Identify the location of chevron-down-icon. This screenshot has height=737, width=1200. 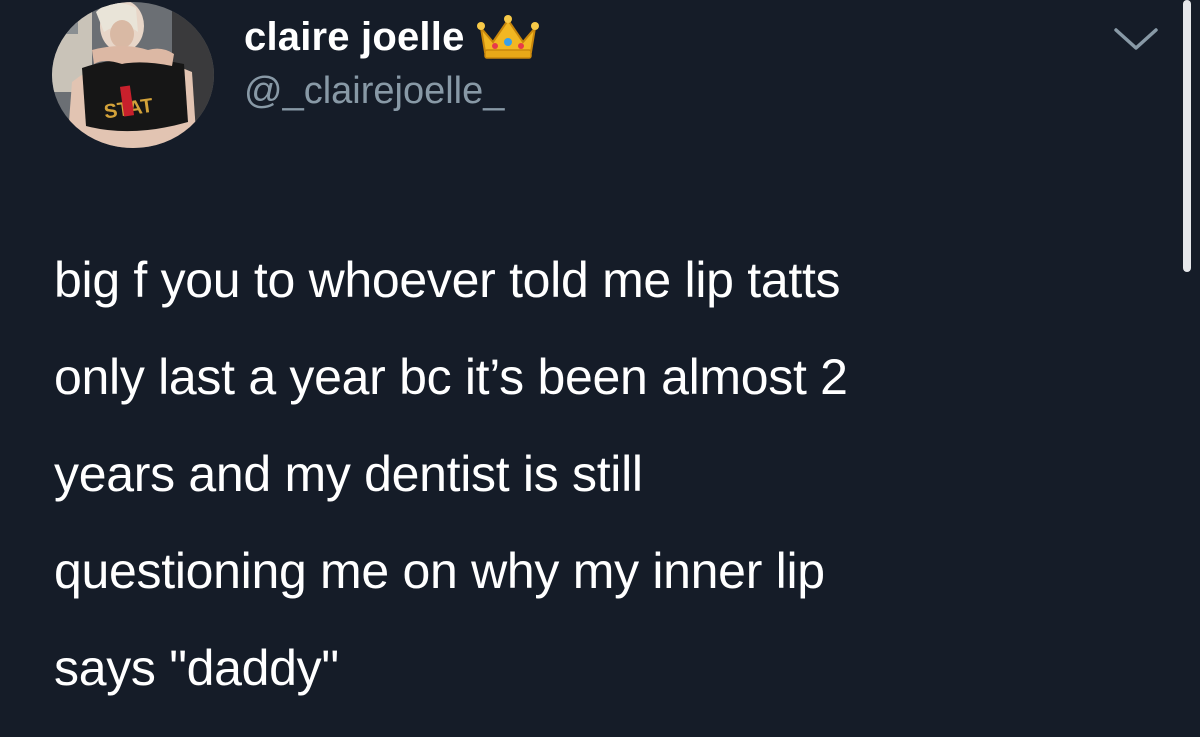
(1136, 38).